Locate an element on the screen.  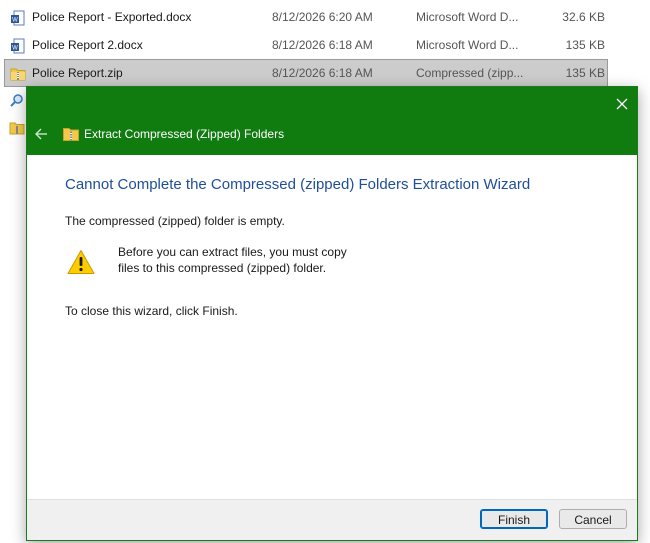
close-icon is located at coordinates (622, 104).